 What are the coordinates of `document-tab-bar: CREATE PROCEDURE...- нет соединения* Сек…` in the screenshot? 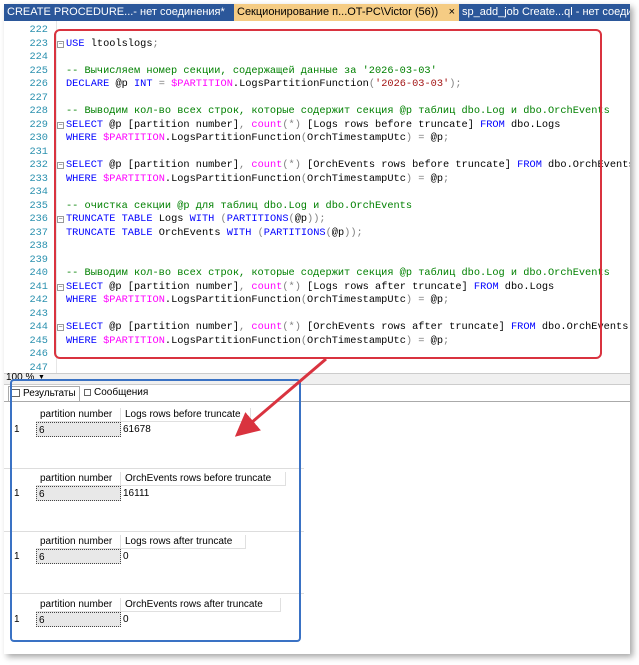 It's located at (317, 12).